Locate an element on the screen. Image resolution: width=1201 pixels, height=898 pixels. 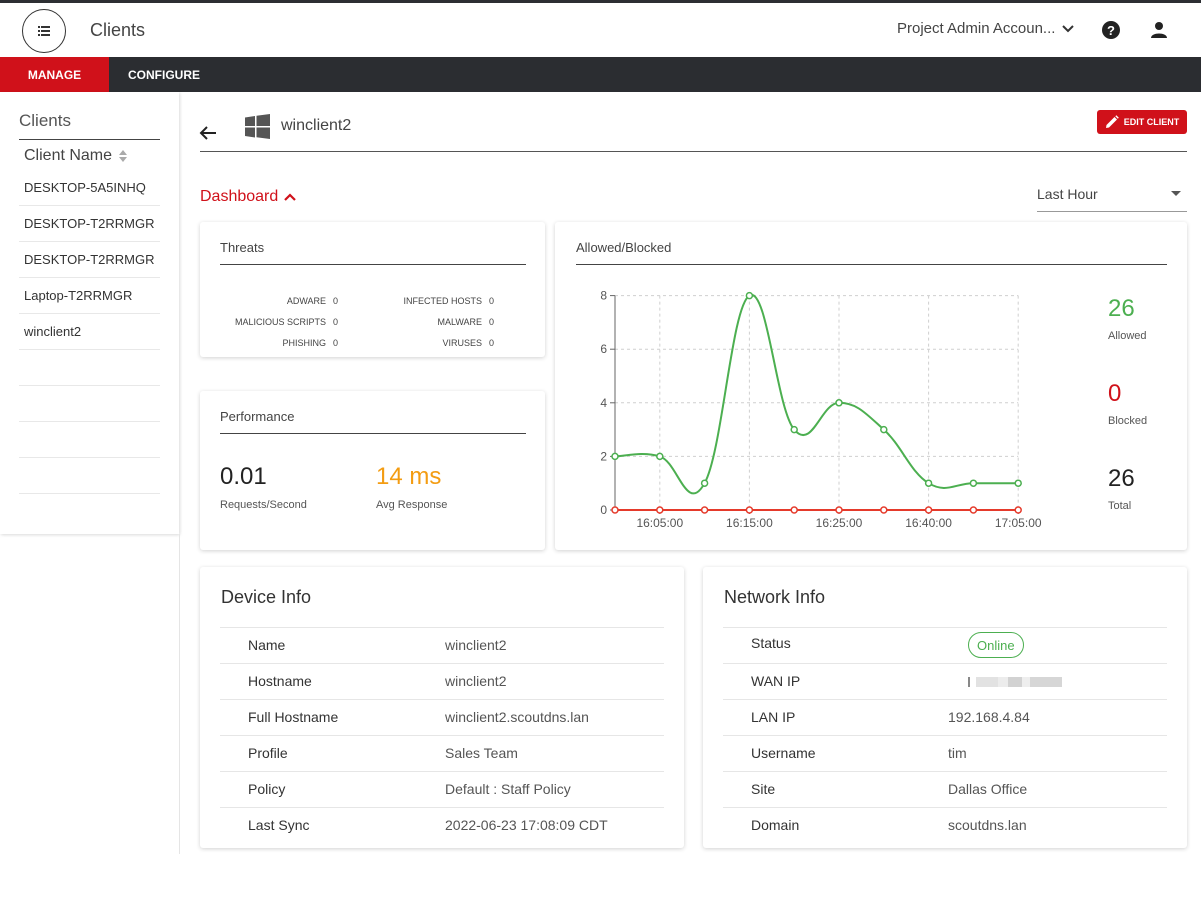
threat-label-malware: MALWARE is located at coordinates (459, 322).